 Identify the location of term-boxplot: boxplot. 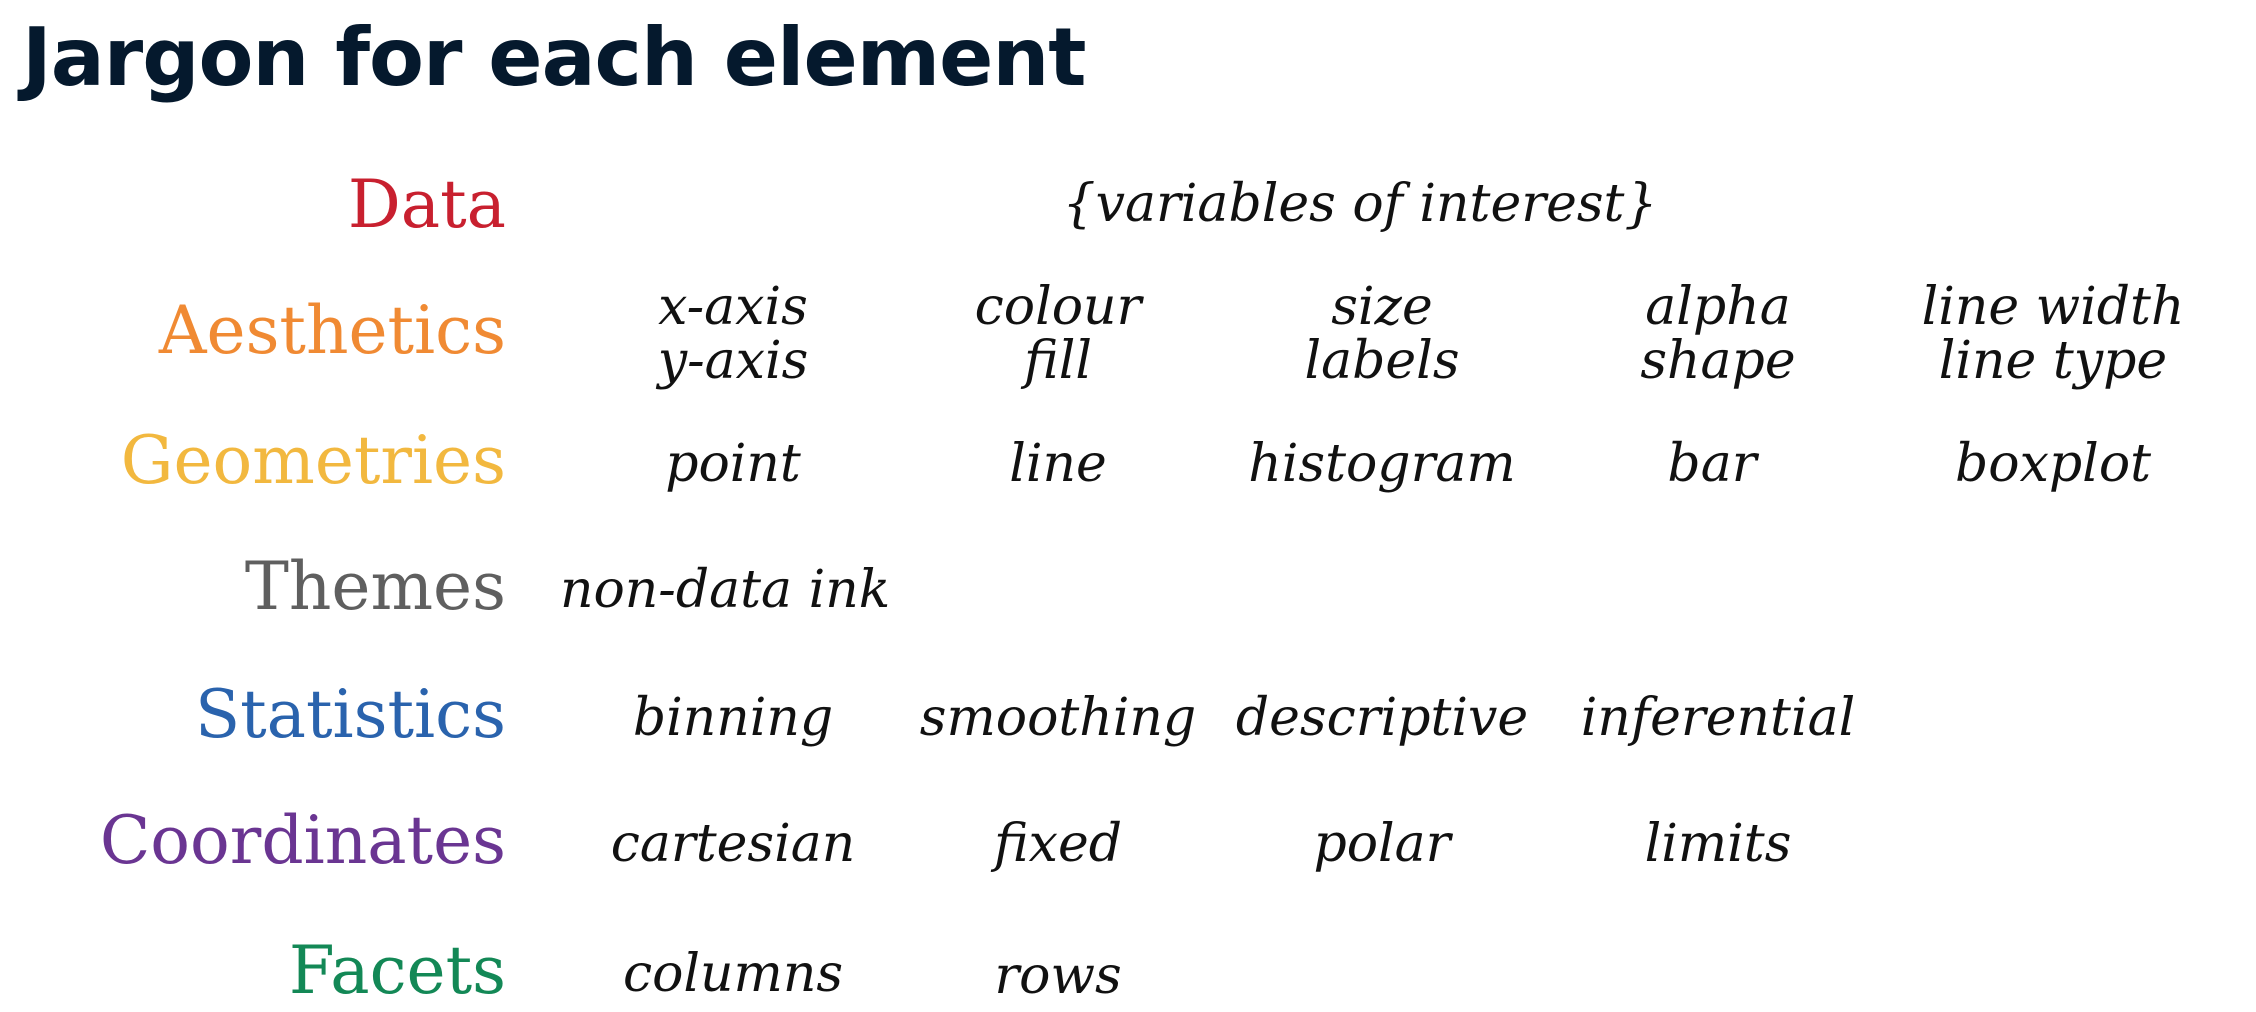
(2053, 464).